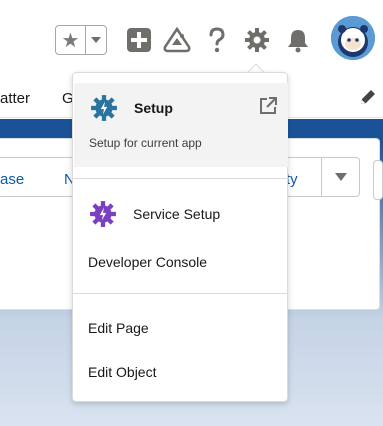 Image resolution: width=383 pixels, height=426 pixels. Describe the element at coordinates (181, 125) in the screenshot. I see `setup-menu-item: Setup Setup for current app` at that location.